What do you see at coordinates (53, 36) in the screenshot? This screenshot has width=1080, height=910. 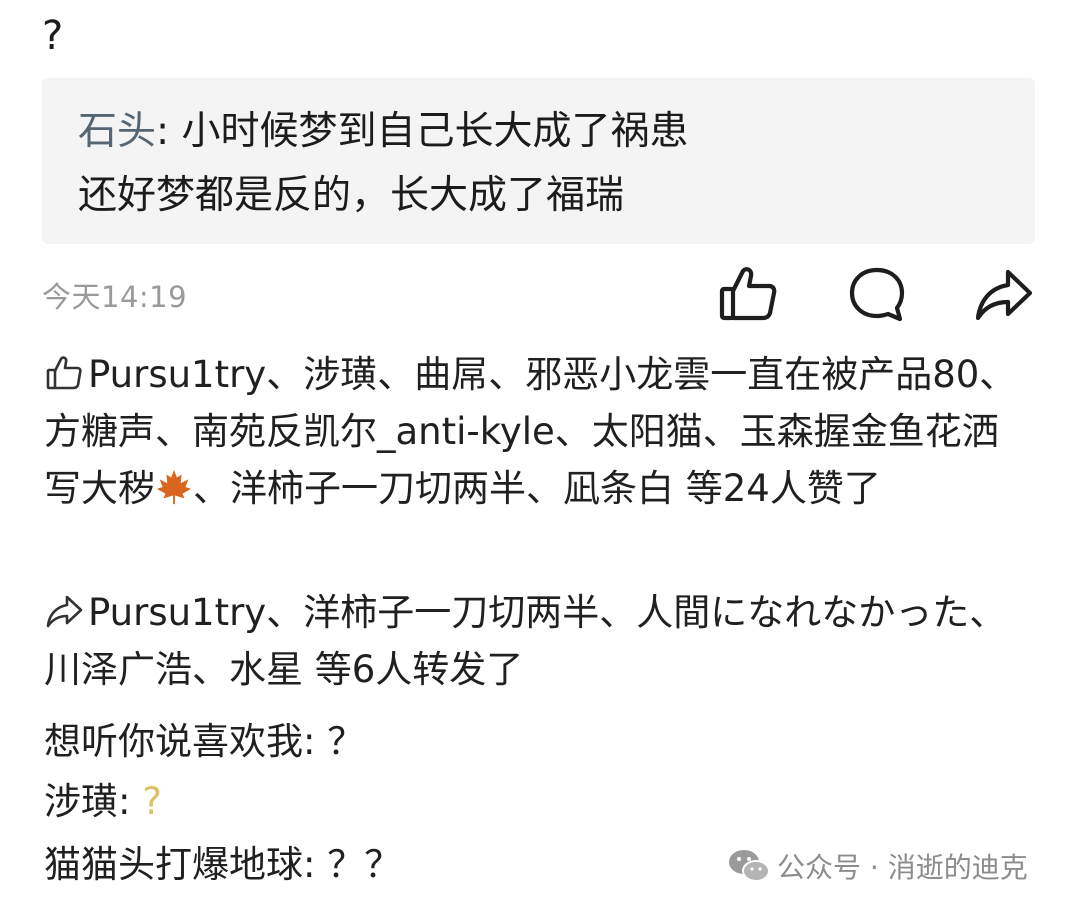 I see `post-text: ?` at bounding box center [53, 36].